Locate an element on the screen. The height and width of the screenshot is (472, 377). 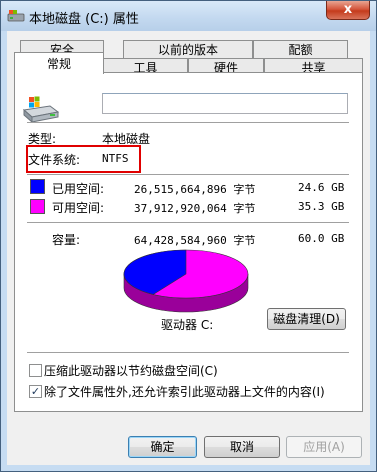
apply-button: 应用(A) is located at coordinates (324, 447).